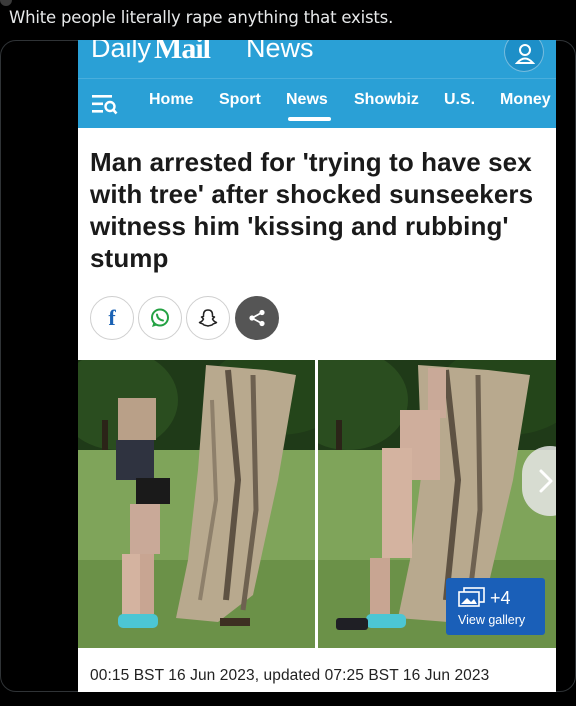 Image resolution: width=576 pixels, height=706 pixels. What do you see at coordinates (317, 59) in the screenshot?
I see `masthead: Daily Mail News` at bounding box center [317, 59].